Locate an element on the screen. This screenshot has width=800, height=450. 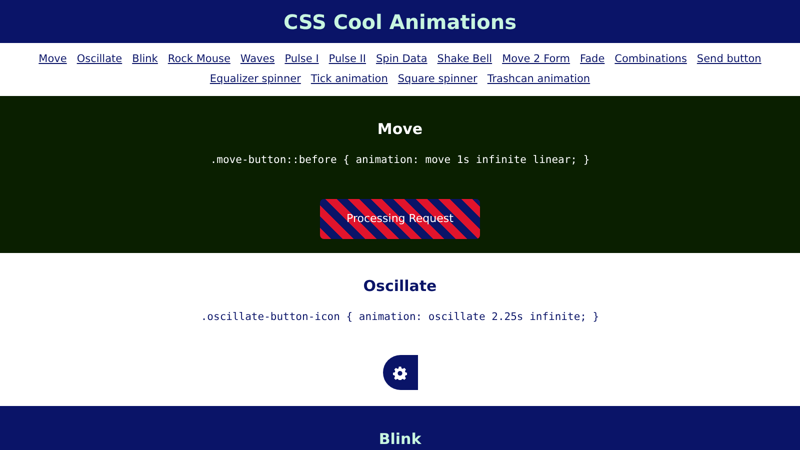
nav-link: Blink is located at coordinates (145, 60).